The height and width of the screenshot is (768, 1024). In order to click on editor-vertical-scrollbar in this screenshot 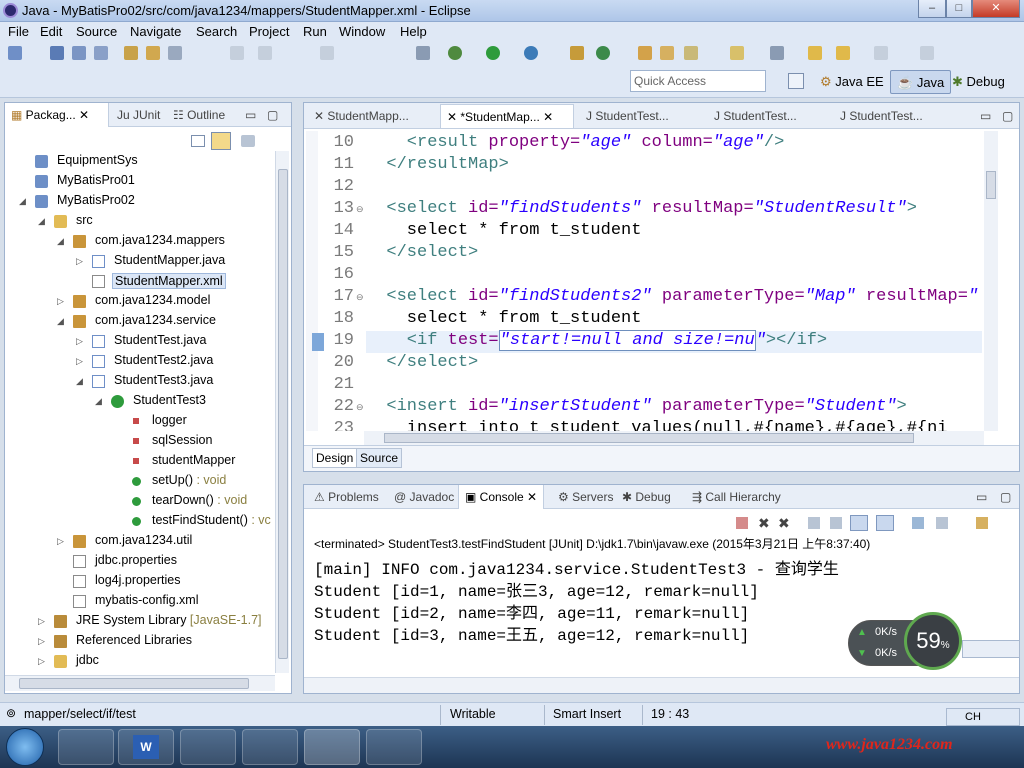, I will do `click(991, 281)`.